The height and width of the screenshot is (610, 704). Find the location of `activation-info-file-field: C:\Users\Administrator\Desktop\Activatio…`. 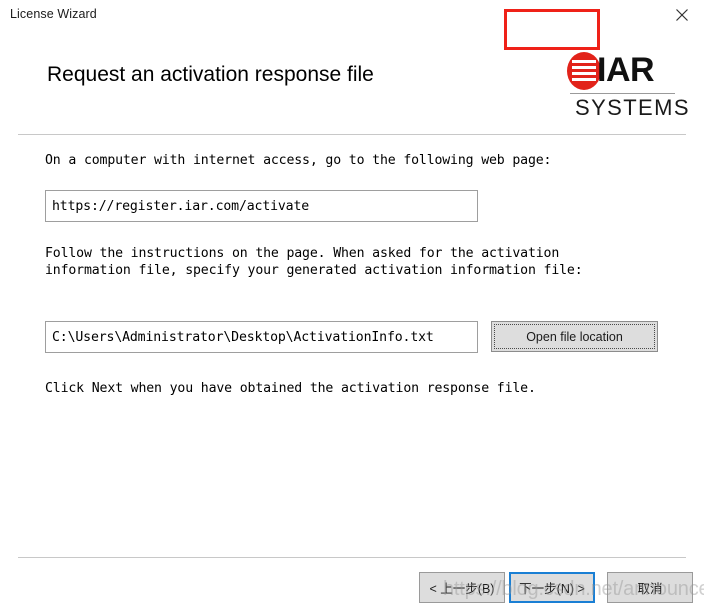

activation-info-file-field: C:\Users\Administrator\Desktop\Activatio… is located at coordinates (261, 337).